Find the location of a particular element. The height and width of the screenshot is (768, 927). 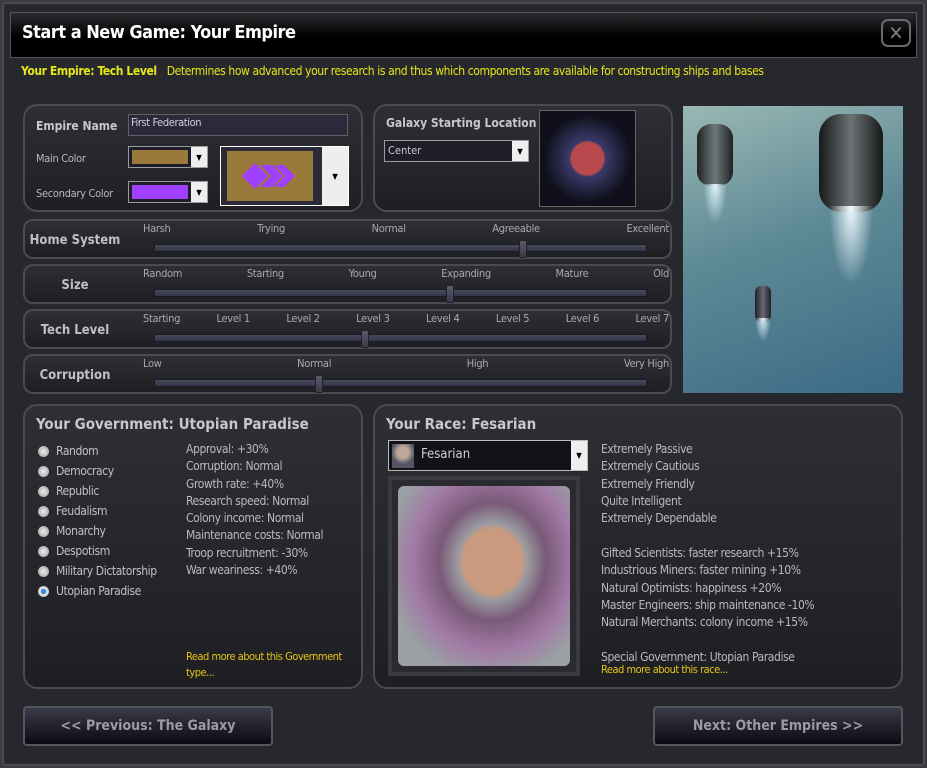

slider-tick-labels: Harsh Trying Normal Agreeable Excellent is located at coordinates (406, 228).